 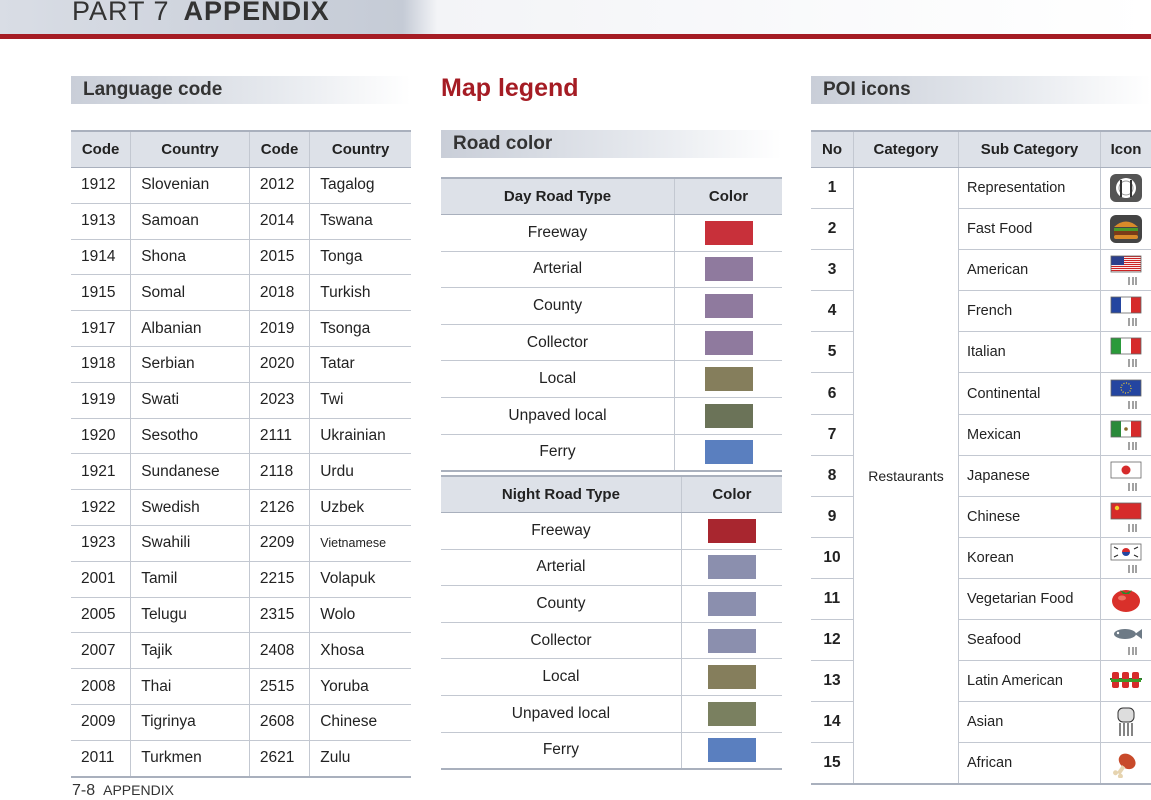 What do you see at coordinates (279, 186) in the screenshot?
I see `lang-code: 2012` at bounding box center [279, 186].